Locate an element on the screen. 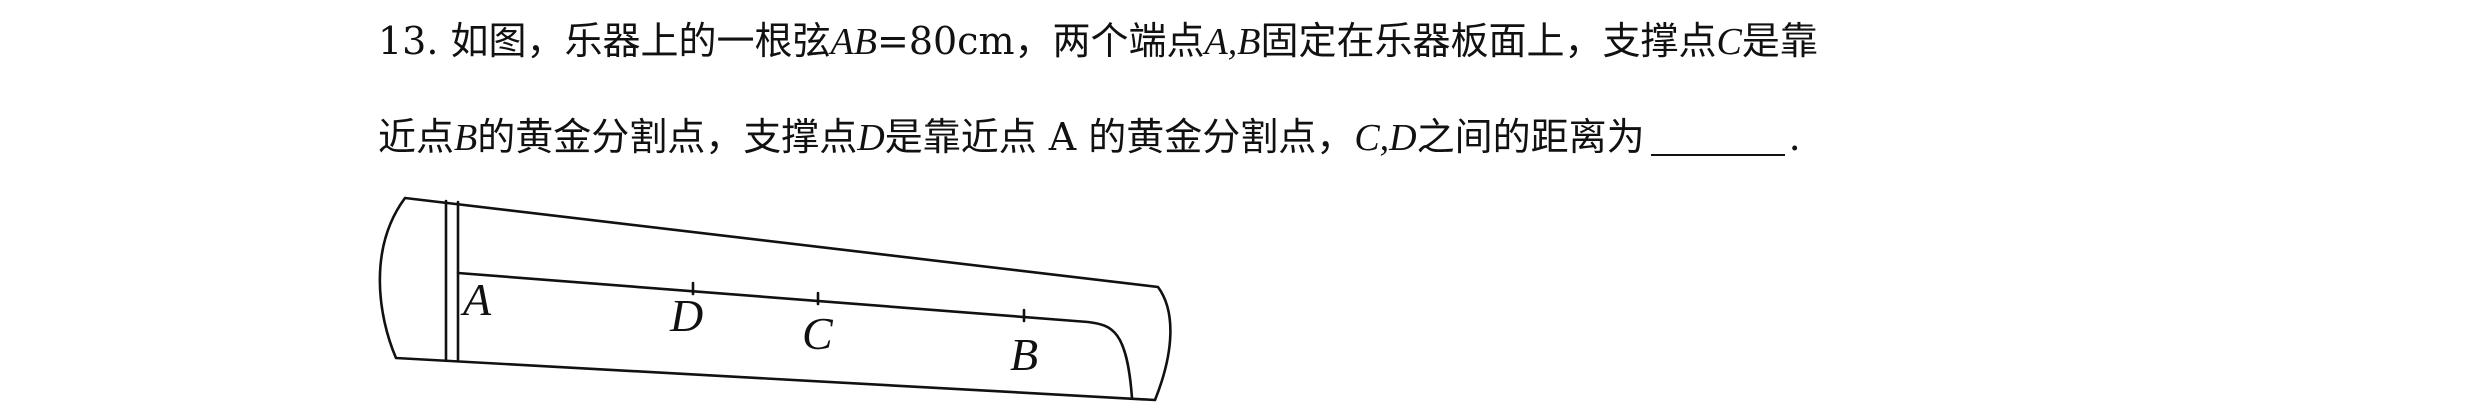 The image size is (2480, 416). answer-blank is located at coordinates (1717, 137).